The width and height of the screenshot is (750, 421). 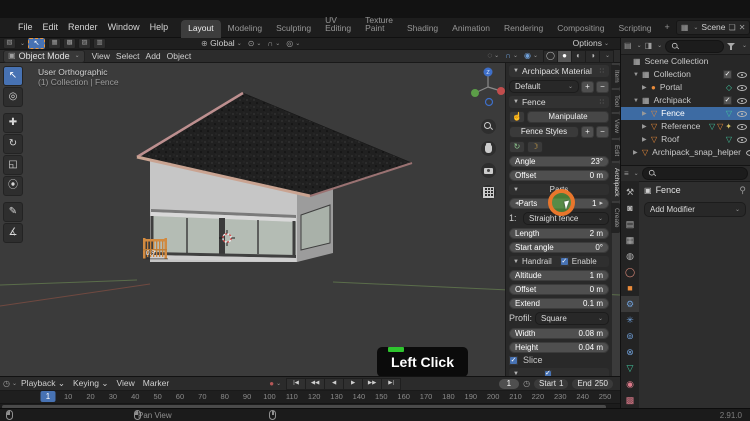 I want to click on outliner-row-reference: ▶ ▽ Reference ▽ ▽ ✦, so click(x=685, y=126).